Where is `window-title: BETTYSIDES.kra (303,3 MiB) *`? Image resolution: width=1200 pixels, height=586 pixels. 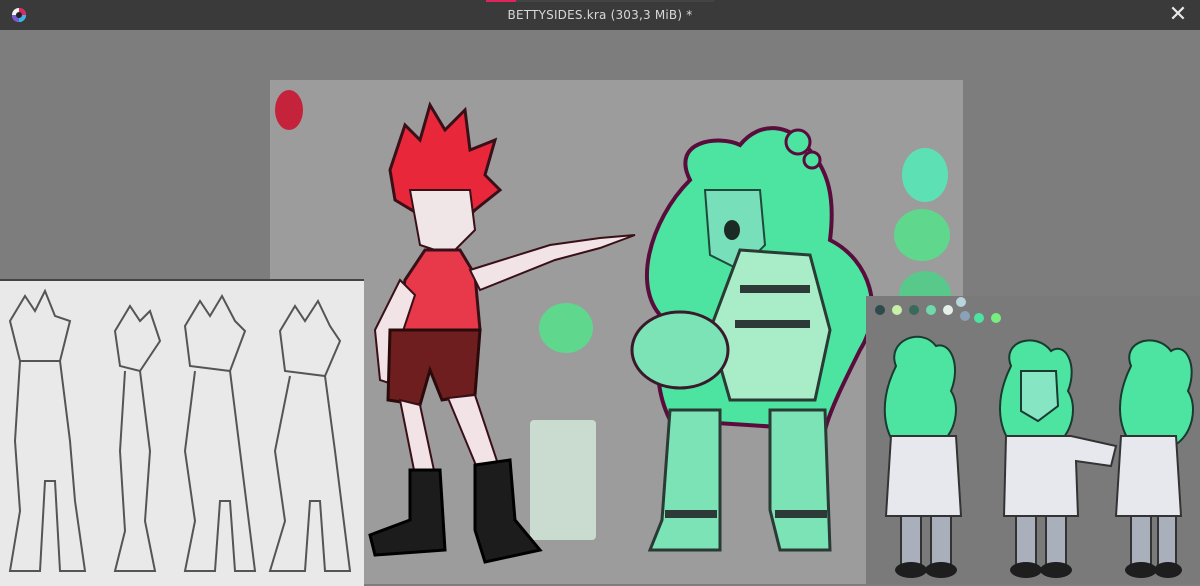 window-title: BETTYSIDES.kra (303,3 MiB) * is located at coordinates (600, 15).